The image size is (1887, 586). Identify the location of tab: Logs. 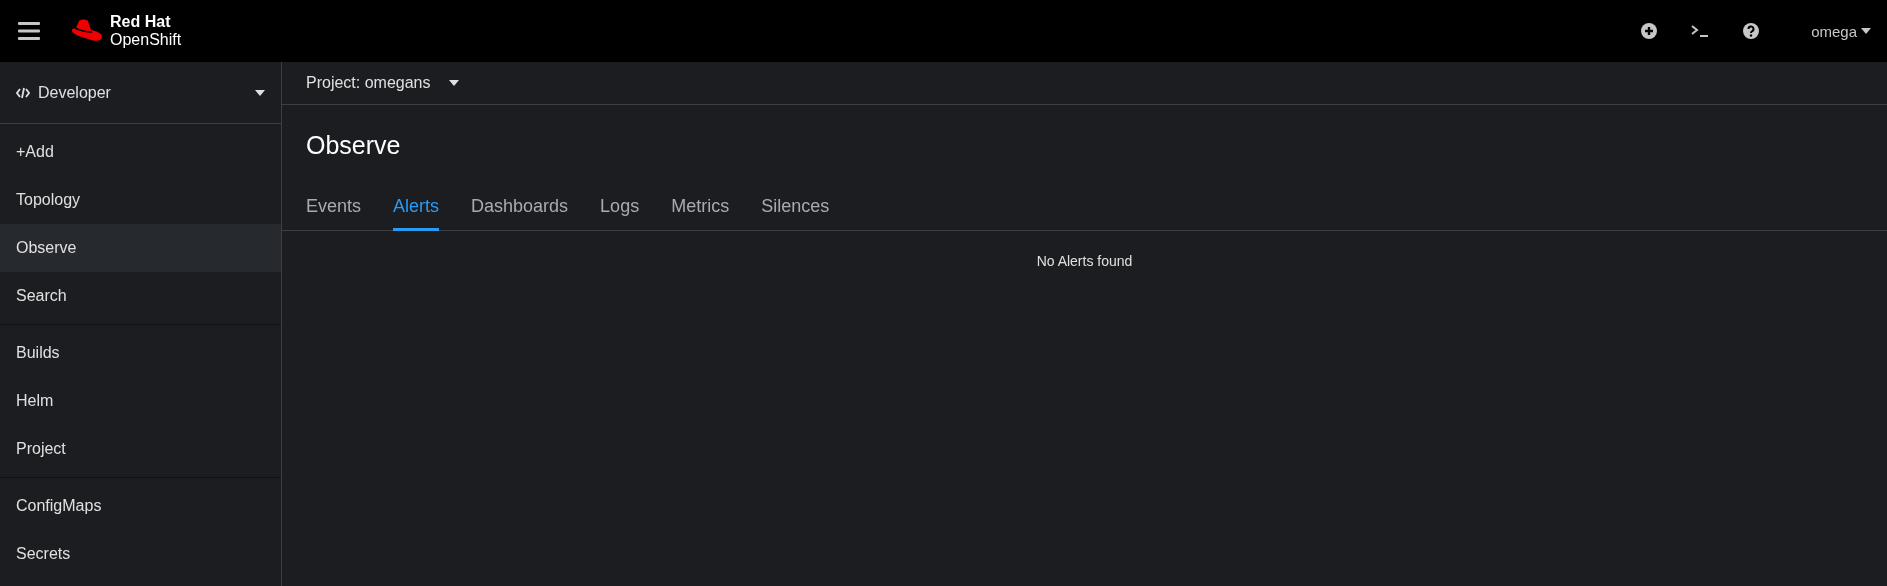
(620, 206).